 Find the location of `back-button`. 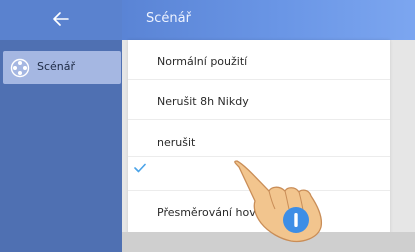

back-button is located at coordinates (61, 20).